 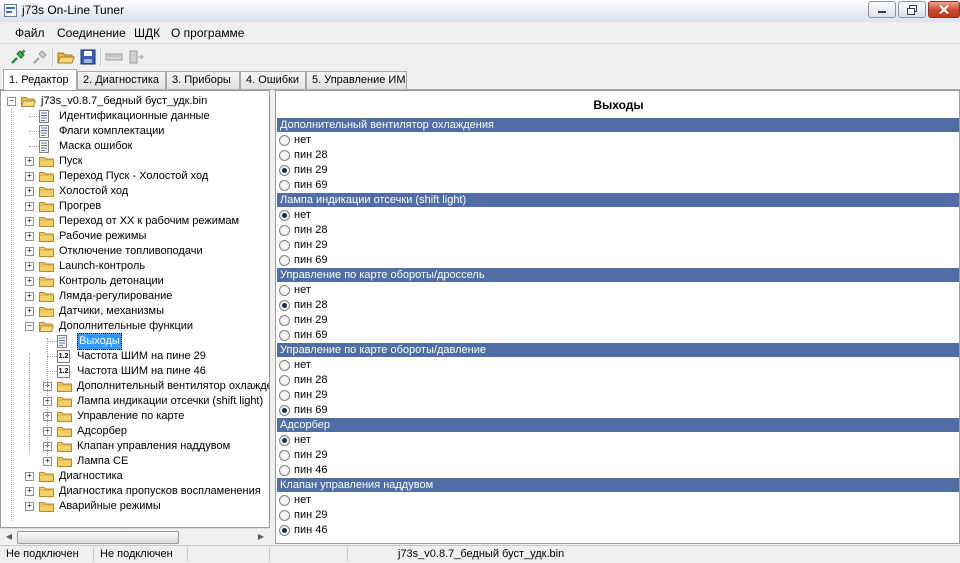 I want to click on tree-item: + Аварийные режимы, so click(x=135, y=506).